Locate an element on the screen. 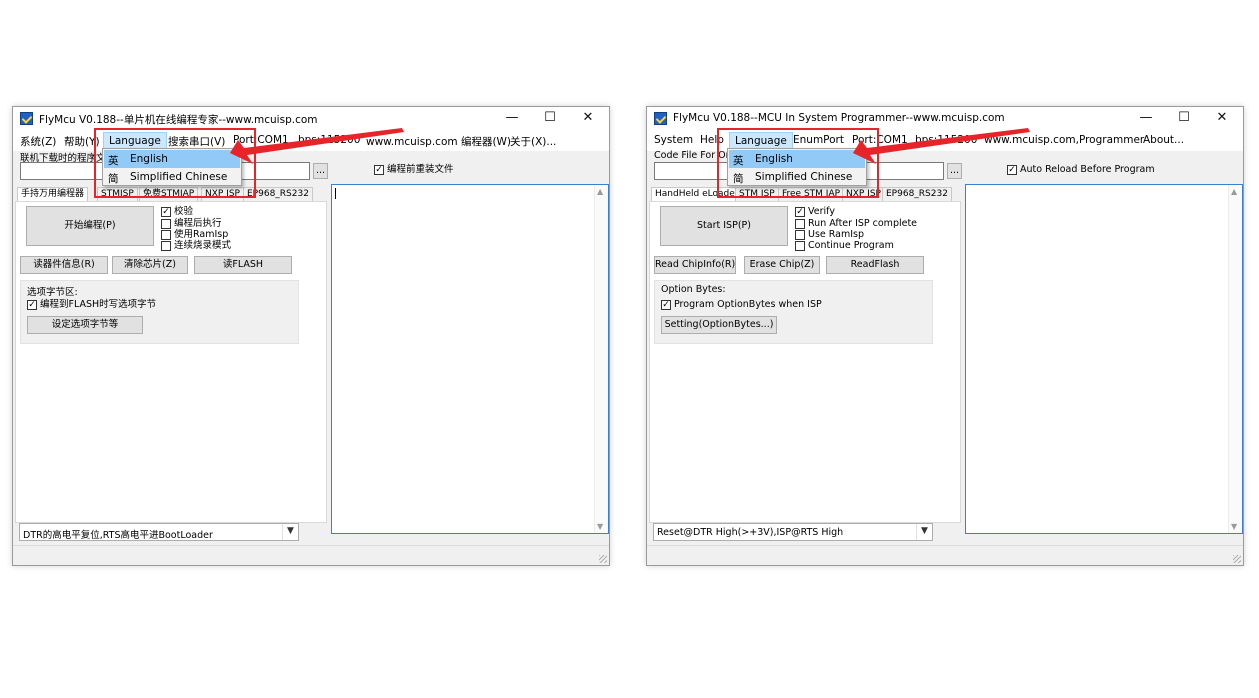 Image resolution: width=1259 pixels, height=698 pixels. option-bytes-checkbox: ✓ Program OptionBytes when ISP is located at coordinates (741, 304).